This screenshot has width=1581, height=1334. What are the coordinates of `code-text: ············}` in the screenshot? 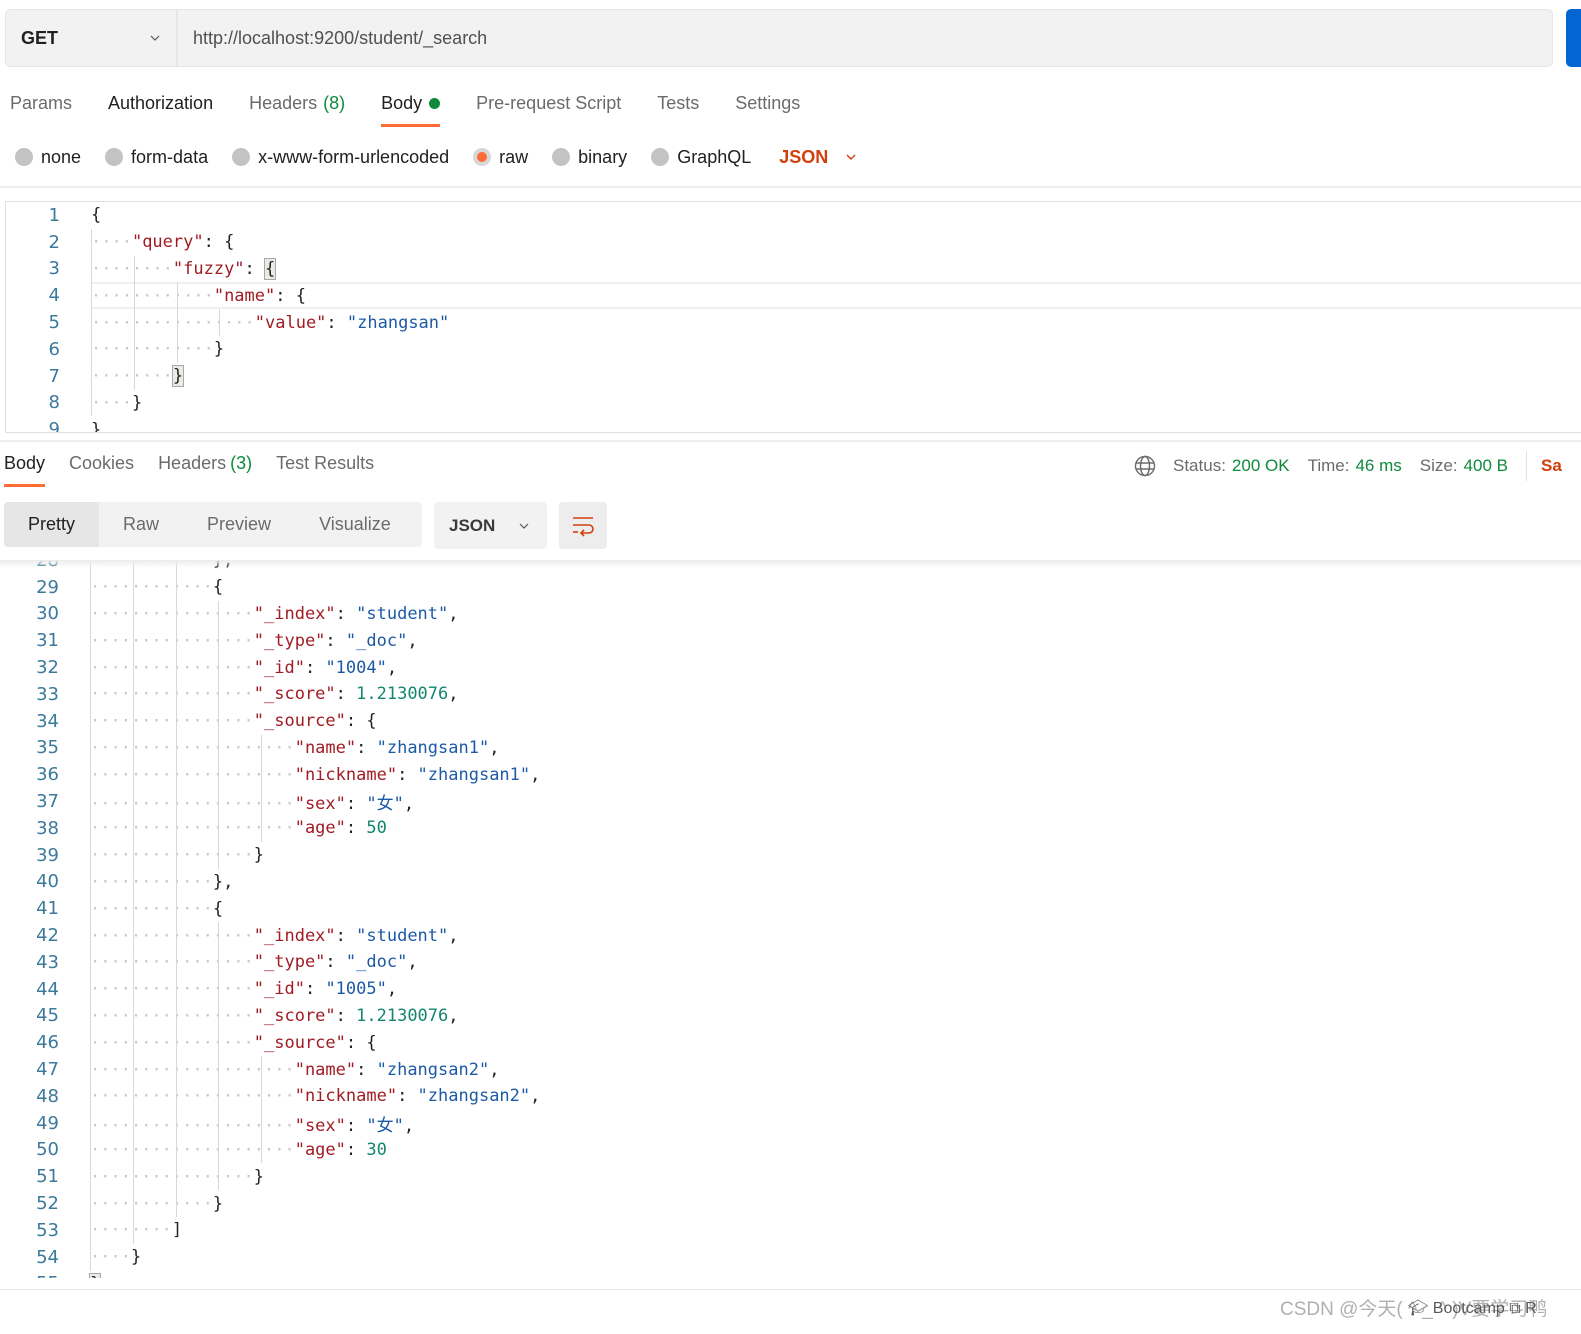 It's located at (157, 349).